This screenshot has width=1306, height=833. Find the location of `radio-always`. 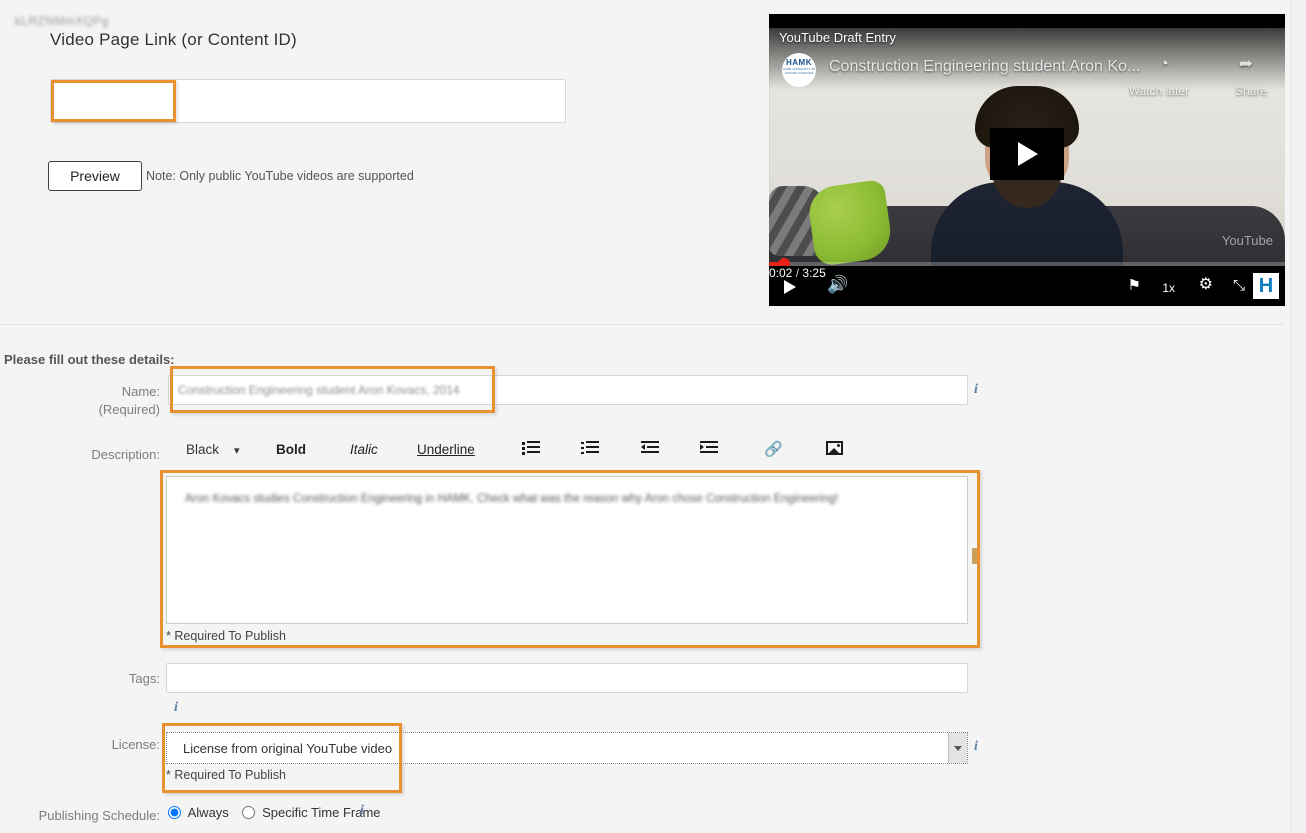

radio-always is located at coordinates (174, 812).